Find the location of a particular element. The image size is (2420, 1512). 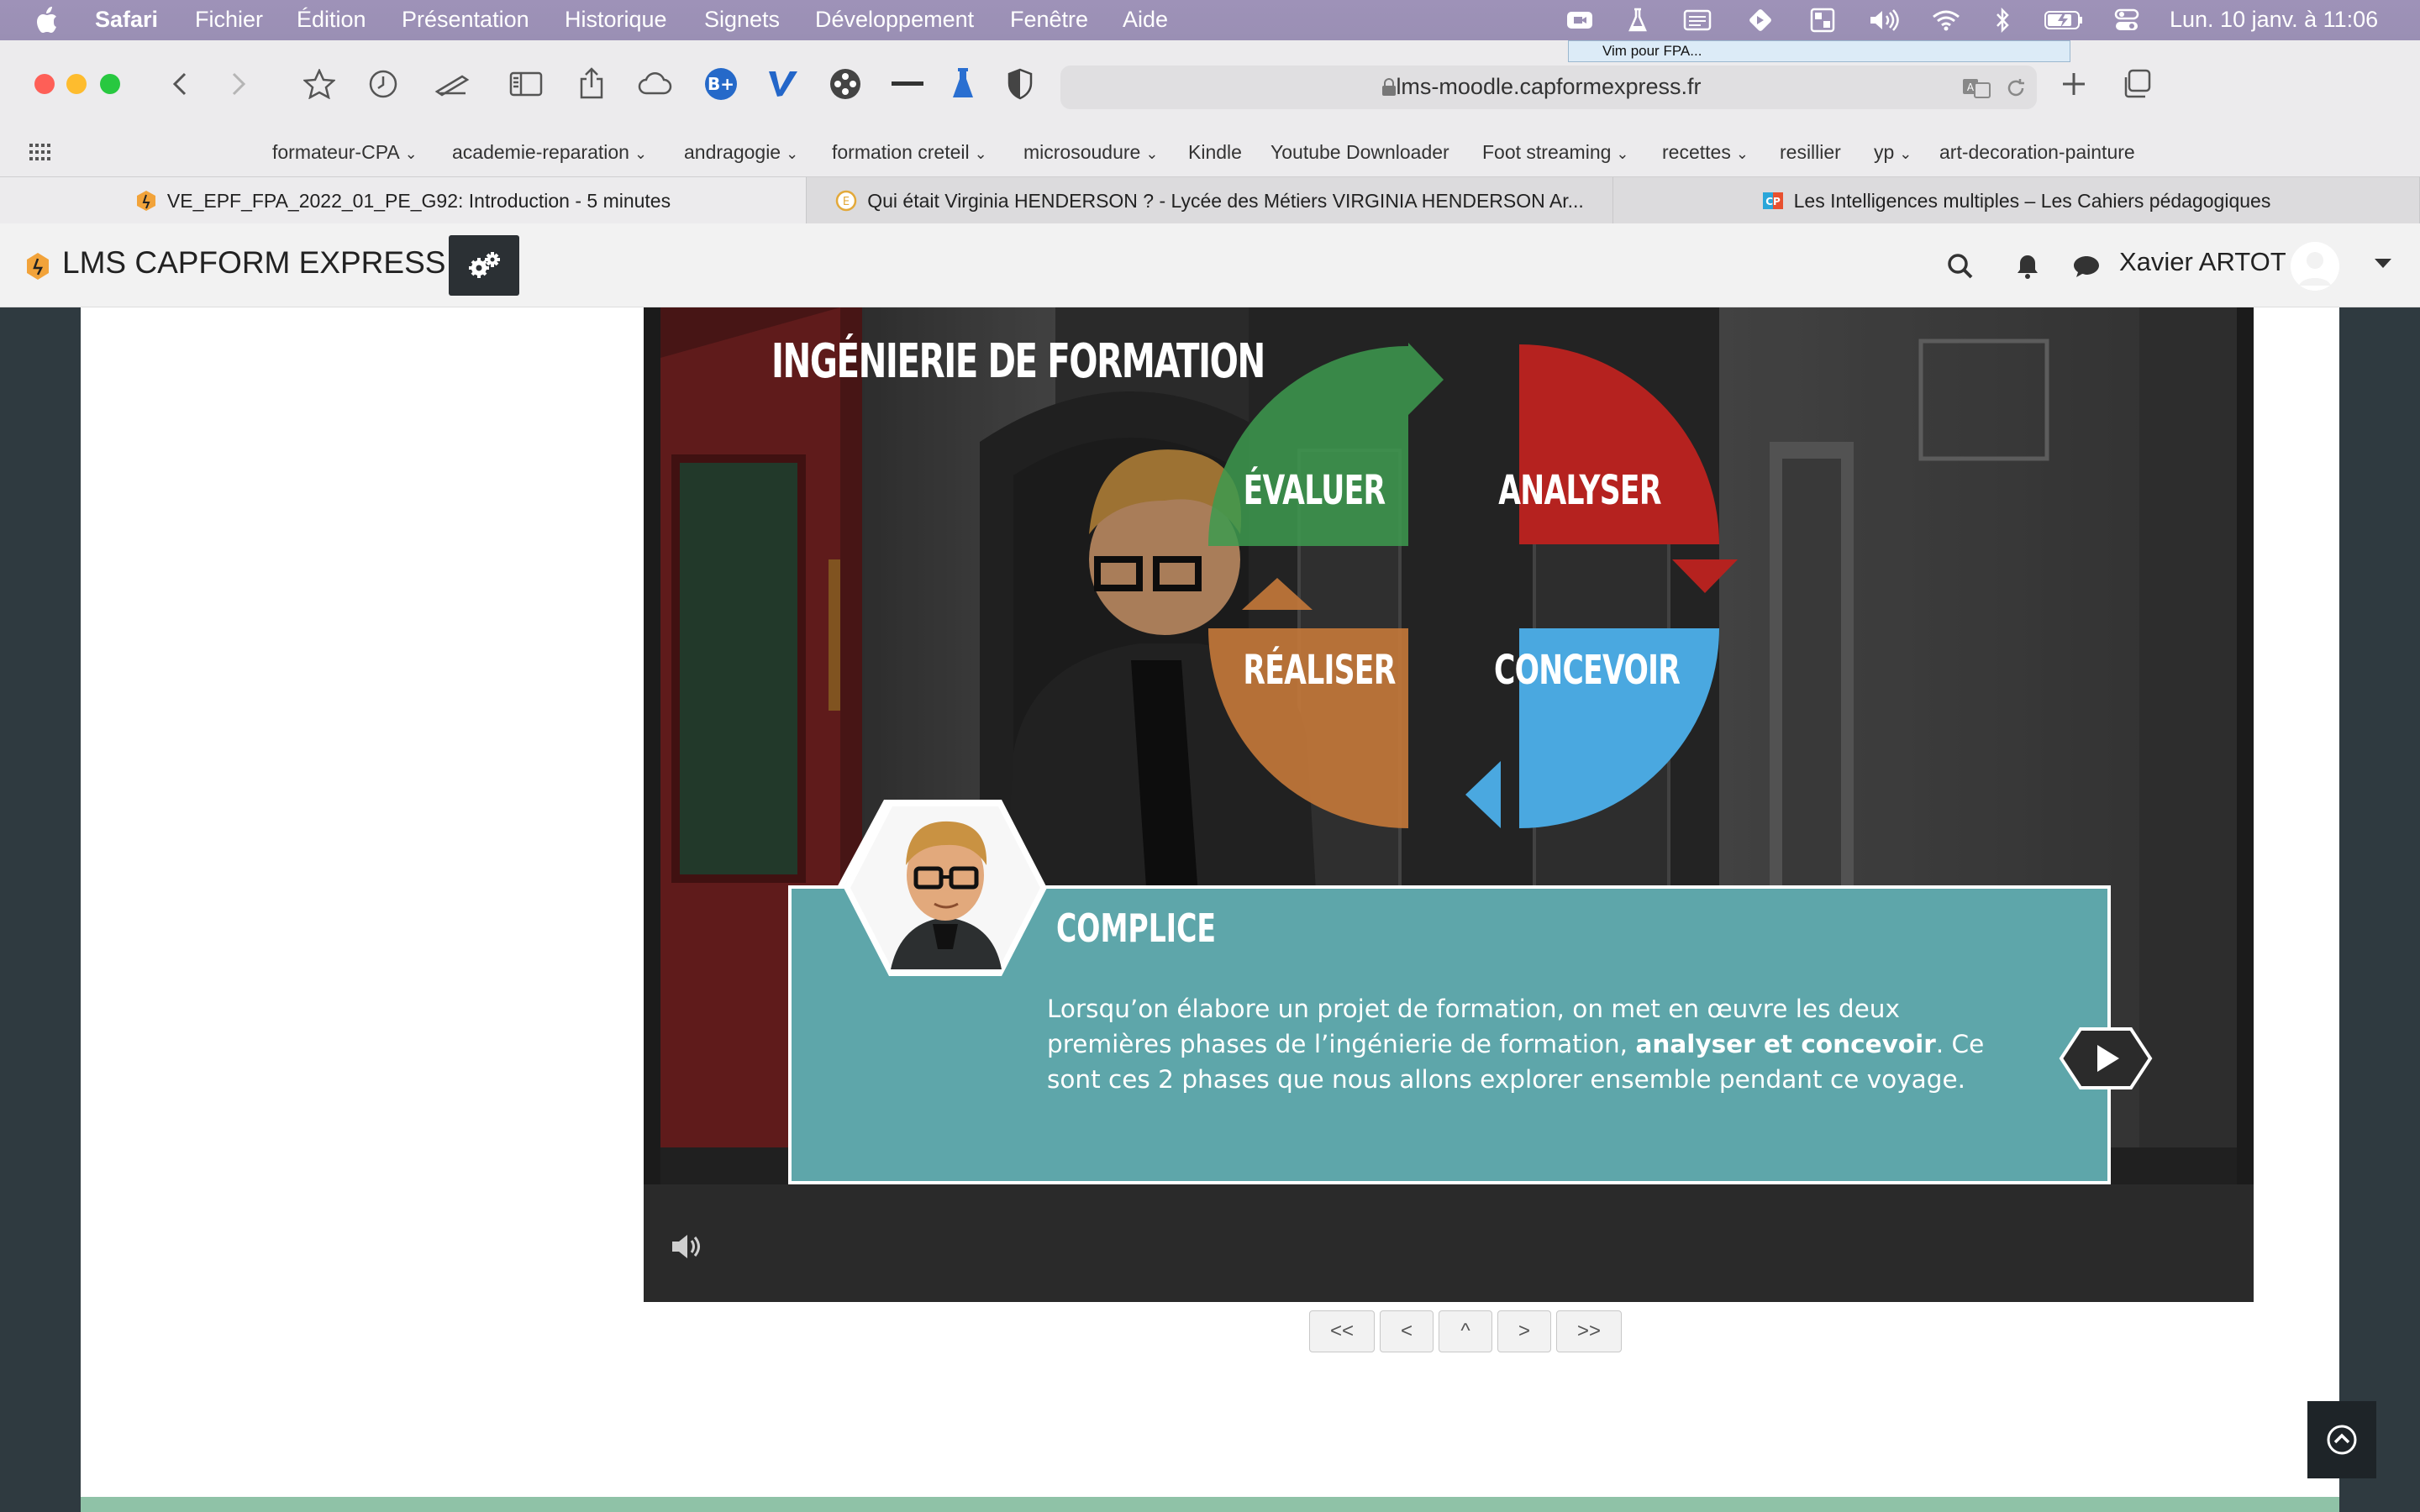

site-logo-icon is located at coordinates (37, 266).